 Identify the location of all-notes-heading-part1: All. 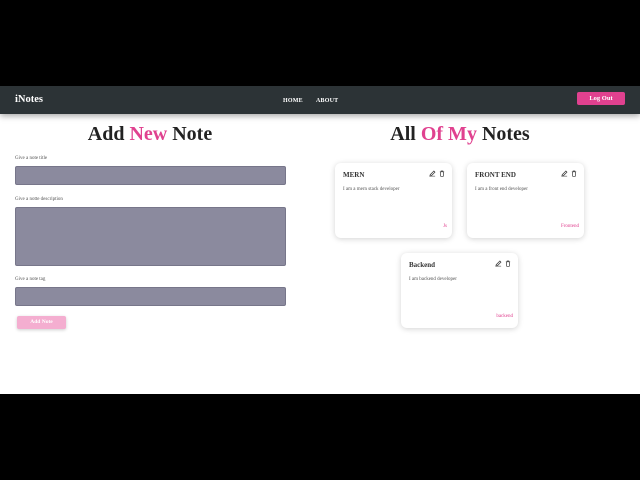
(403, 134).